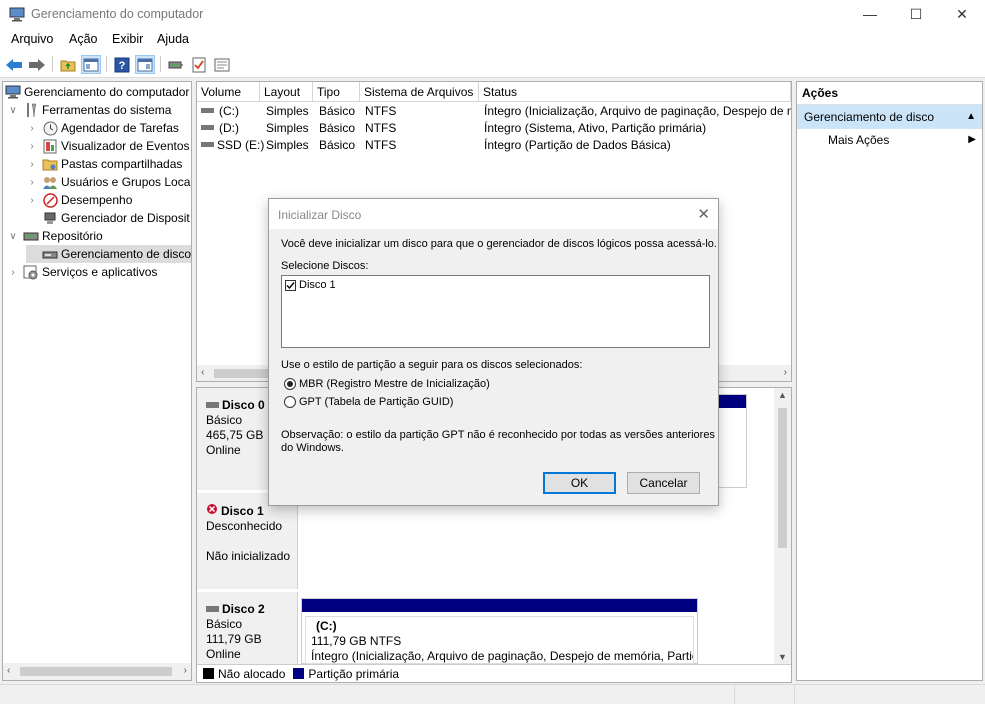 Image resolution: width=985 pixels, height=704 pixels. I want to click on actions-section-disk-management: Gerenciamento de disco ▲, so click(889, 117).